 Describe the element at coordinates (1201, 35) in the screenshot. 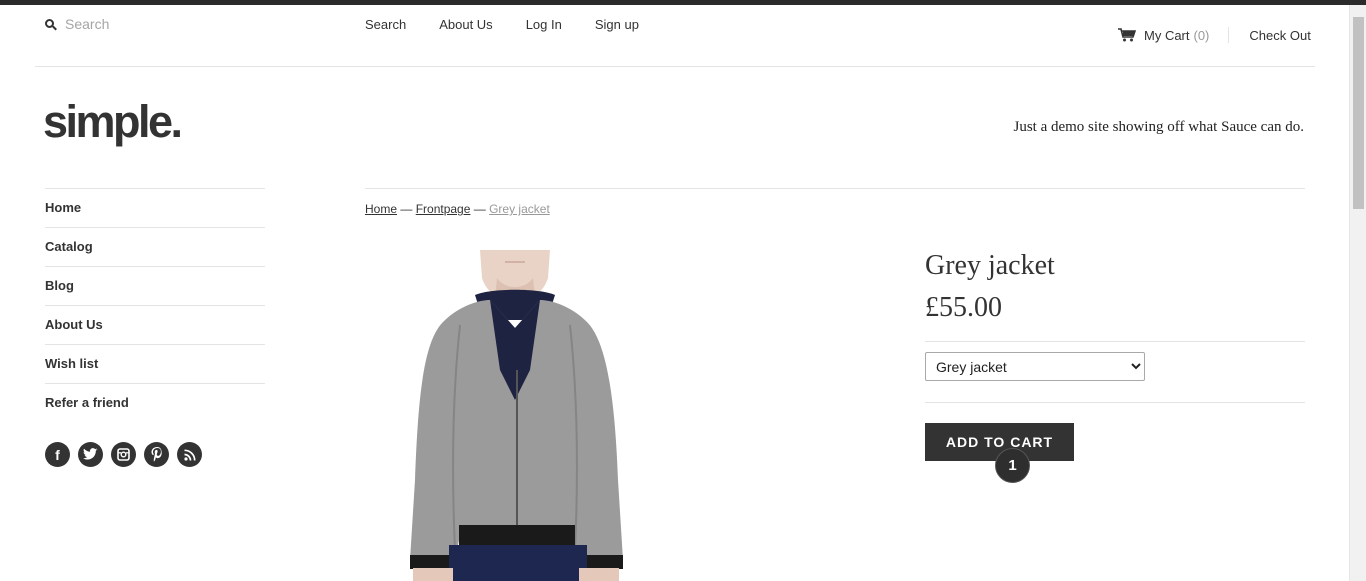

I see `cart-count: (0)` at that location.